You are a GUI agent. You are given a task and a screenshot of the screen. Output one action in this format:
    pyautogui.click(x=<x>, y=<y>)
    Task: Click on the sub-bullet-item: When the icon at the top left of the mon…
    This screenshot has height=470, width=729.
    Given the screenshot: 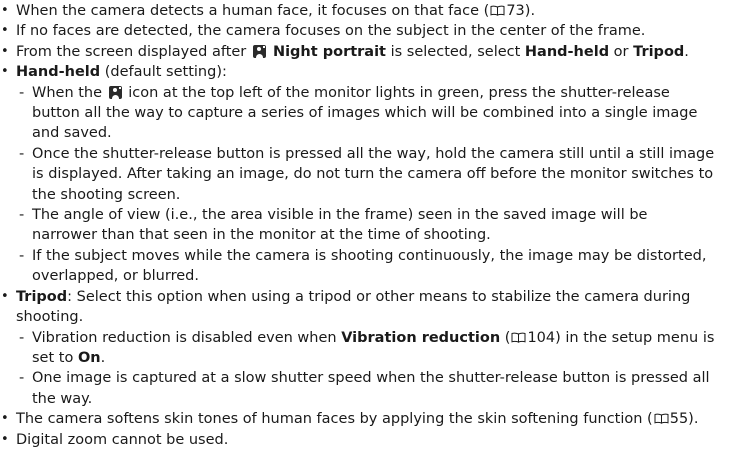 What is the action you would take?
    pyautogui.click(x=364, y=113)
    